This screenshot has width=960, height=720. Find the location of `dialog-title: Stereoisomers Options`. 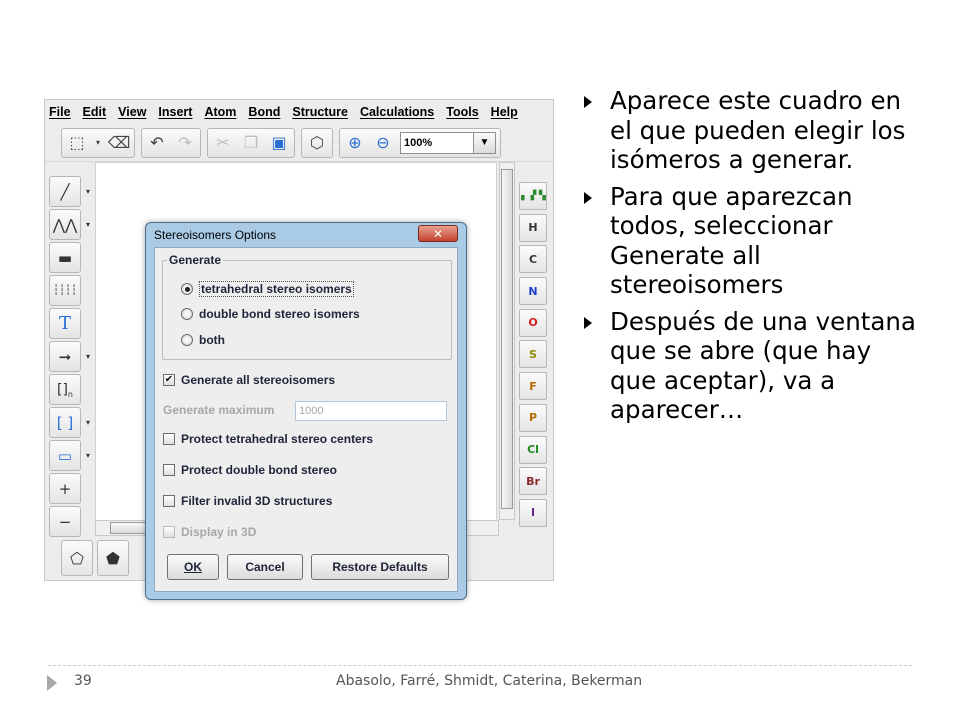

dialog-title: Stereoisomers Options is located at coordinates (215, 235).